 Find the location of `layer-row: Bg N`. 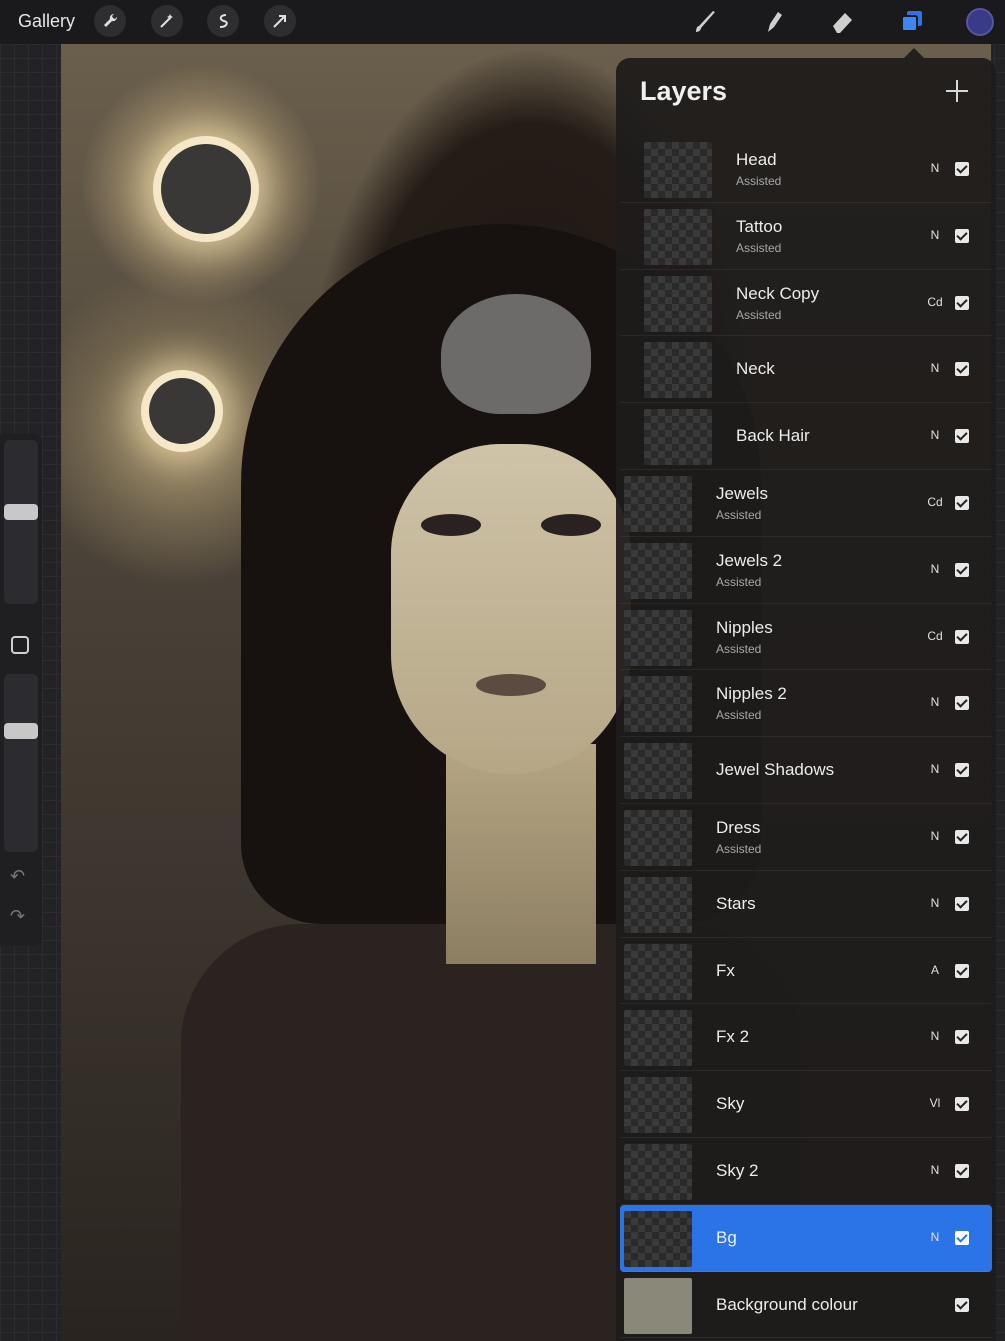

layer-row: Bg N is located at coordinates (806, 1238).